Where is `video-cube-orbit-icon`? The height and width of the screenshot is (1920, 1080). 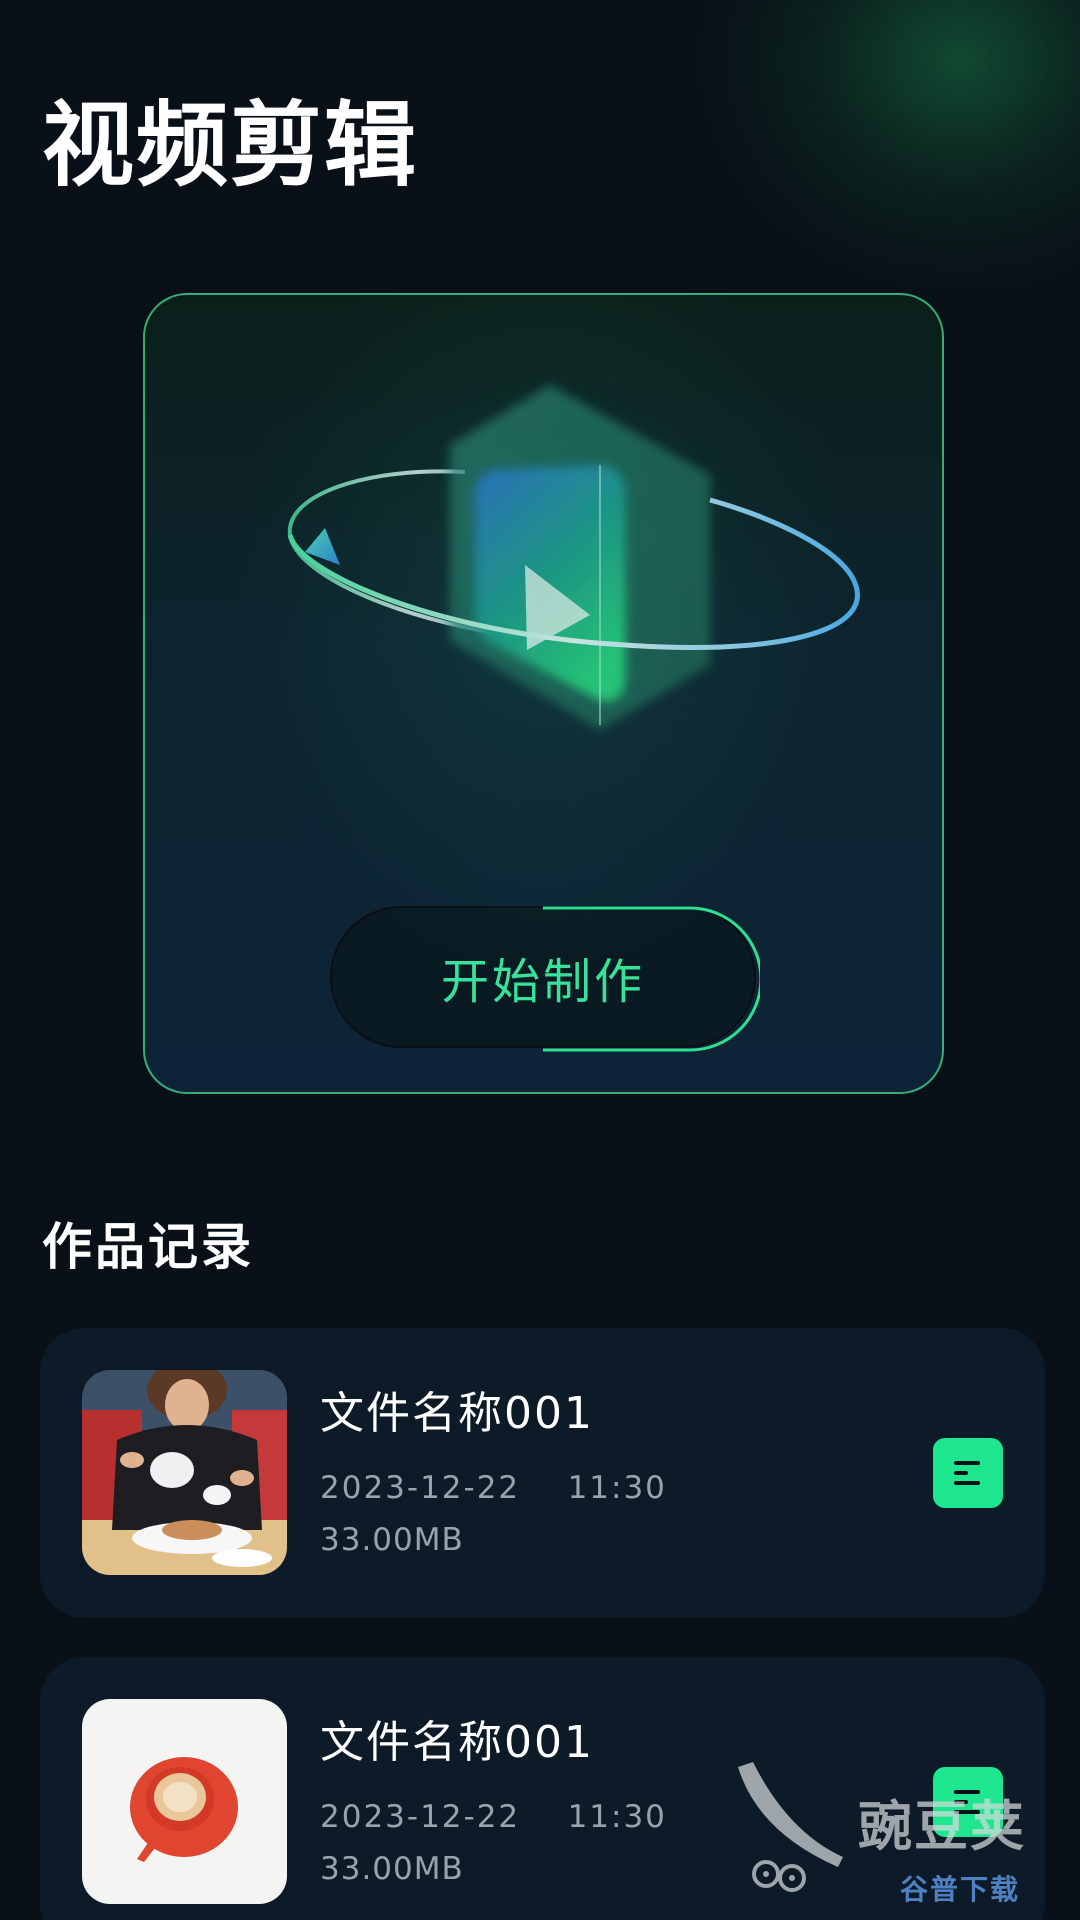 video-cube-orbit-icon is located at coordinates (573, 557).